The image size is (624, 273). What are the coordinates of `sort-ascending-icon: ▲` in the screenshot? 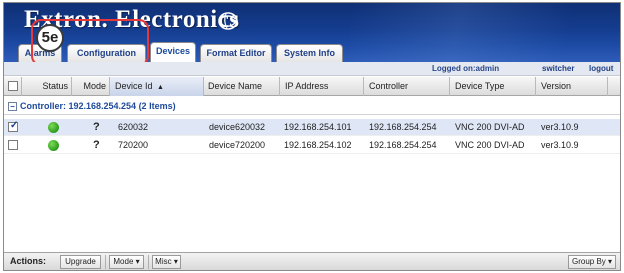 It's located at (160, 87).